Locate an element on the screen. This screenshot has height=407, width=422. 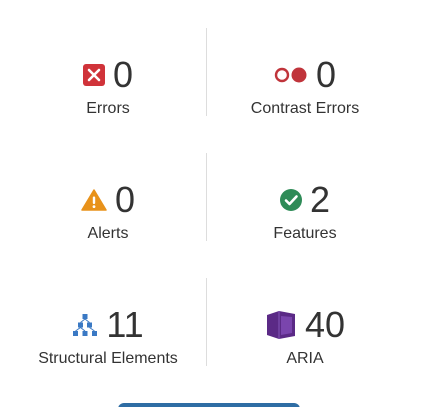
features-label: Features is located at coordinates (305, 233).